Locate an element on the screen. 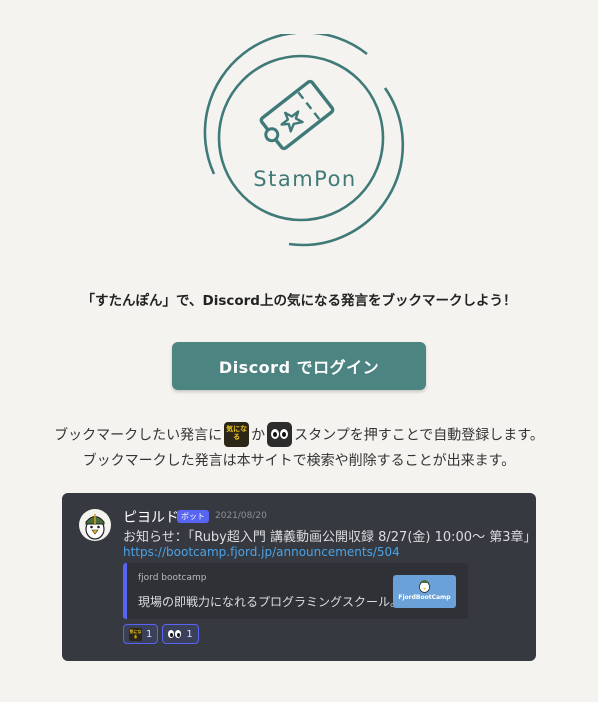 The height and width of the screenshot is (702, 598). description-line-2: ブックマークした発言は本サイトで検索や削除することが出来ます。 is located at coordinates (299, 461).